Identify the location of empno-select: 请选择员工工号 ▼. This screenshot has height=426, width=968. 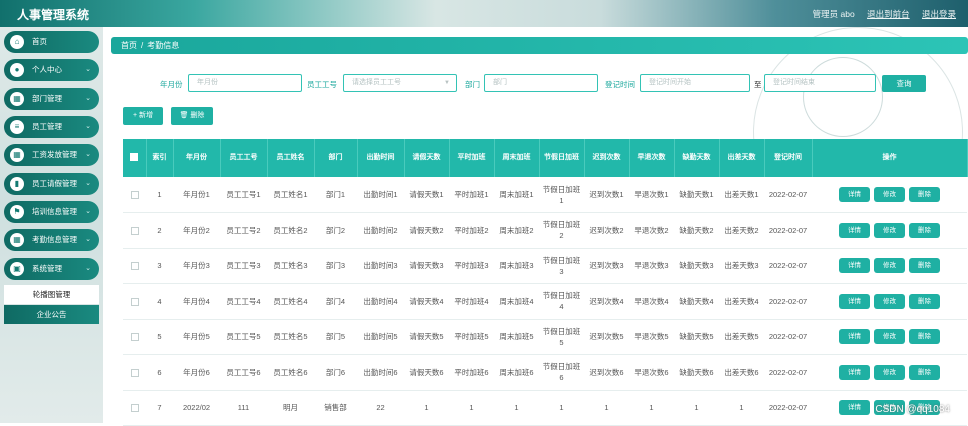
(400, 83).